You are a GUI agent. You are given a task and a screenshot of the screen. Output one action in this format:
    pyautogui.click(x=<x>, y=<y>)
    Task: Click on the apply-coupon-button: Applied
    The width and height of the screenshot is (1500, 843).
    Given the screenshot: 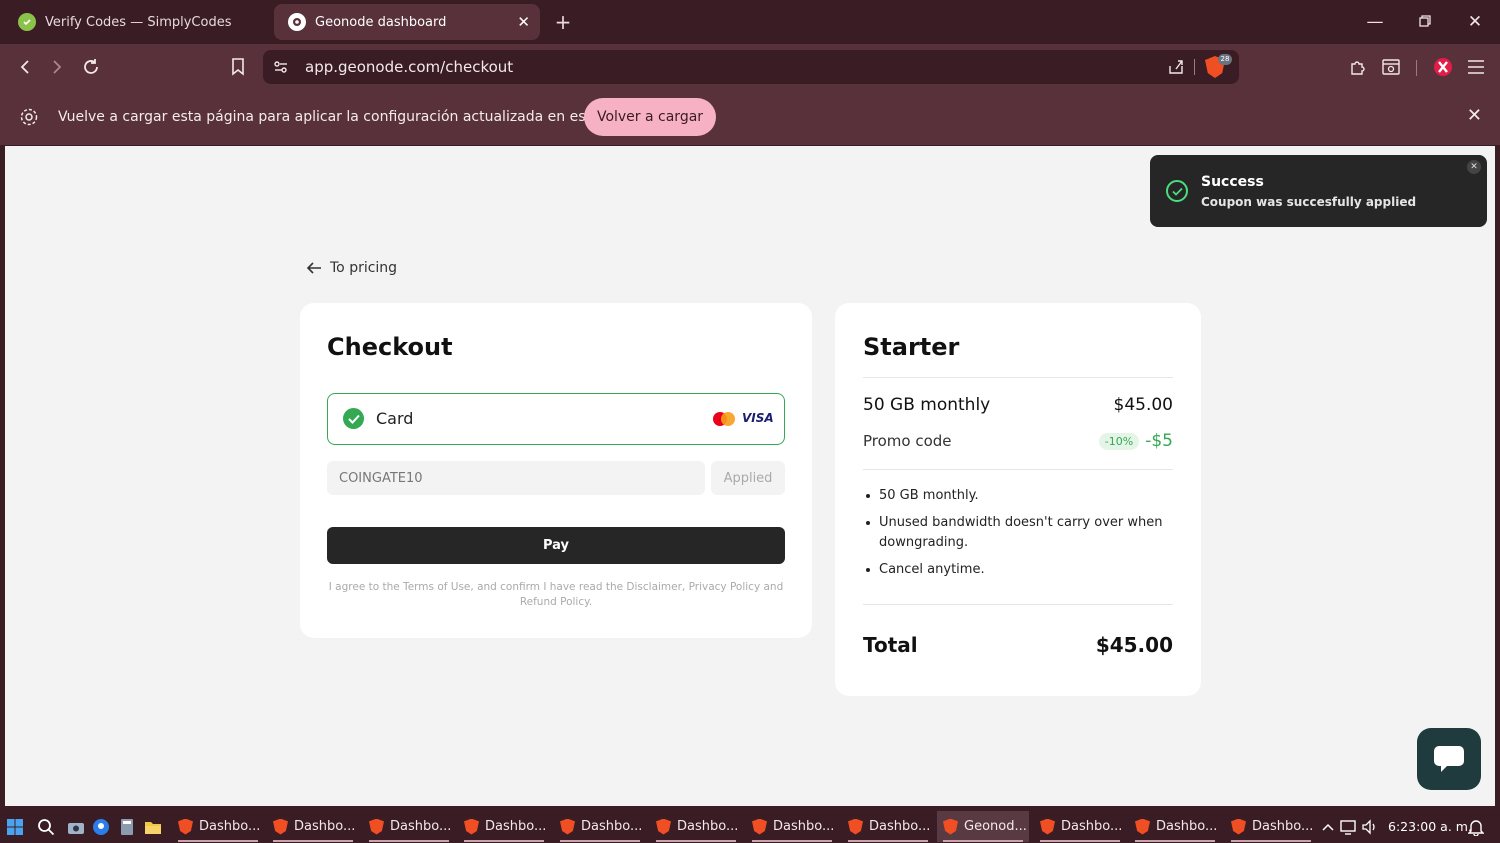 What is the action you would take?
    pyautogui.click(x=748, y=478)
    